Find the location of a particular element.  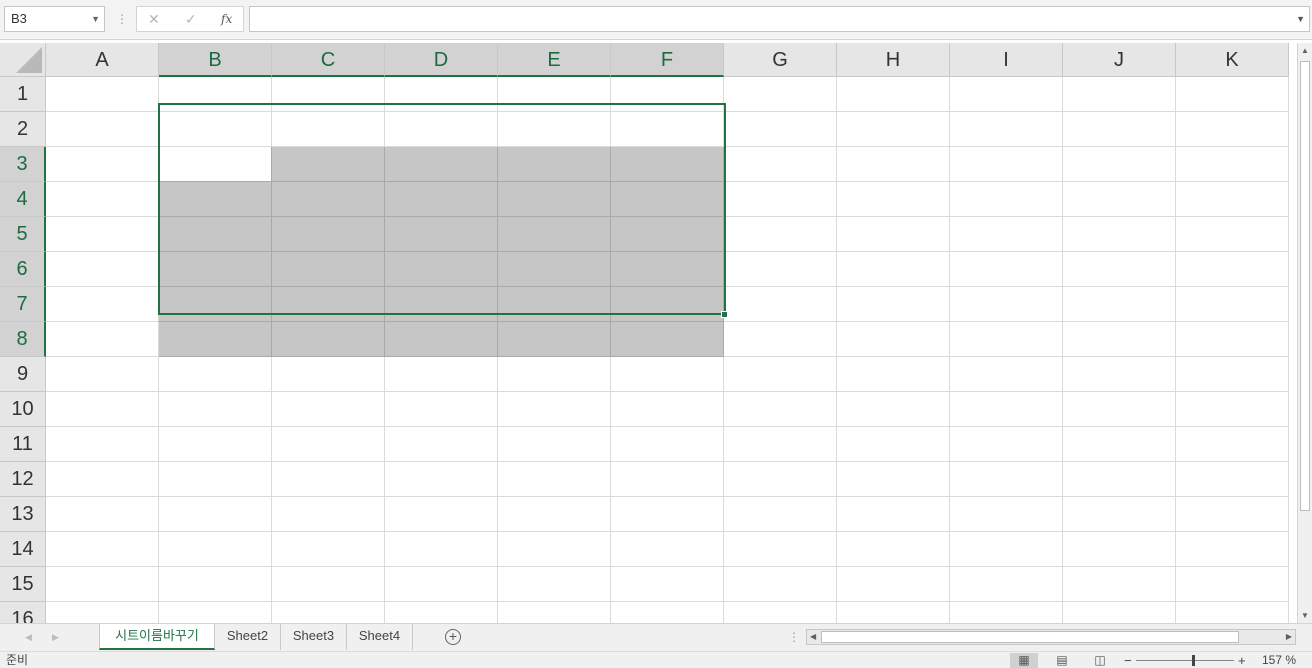

row-header-1: 1 is located at coordinates (23, 94).